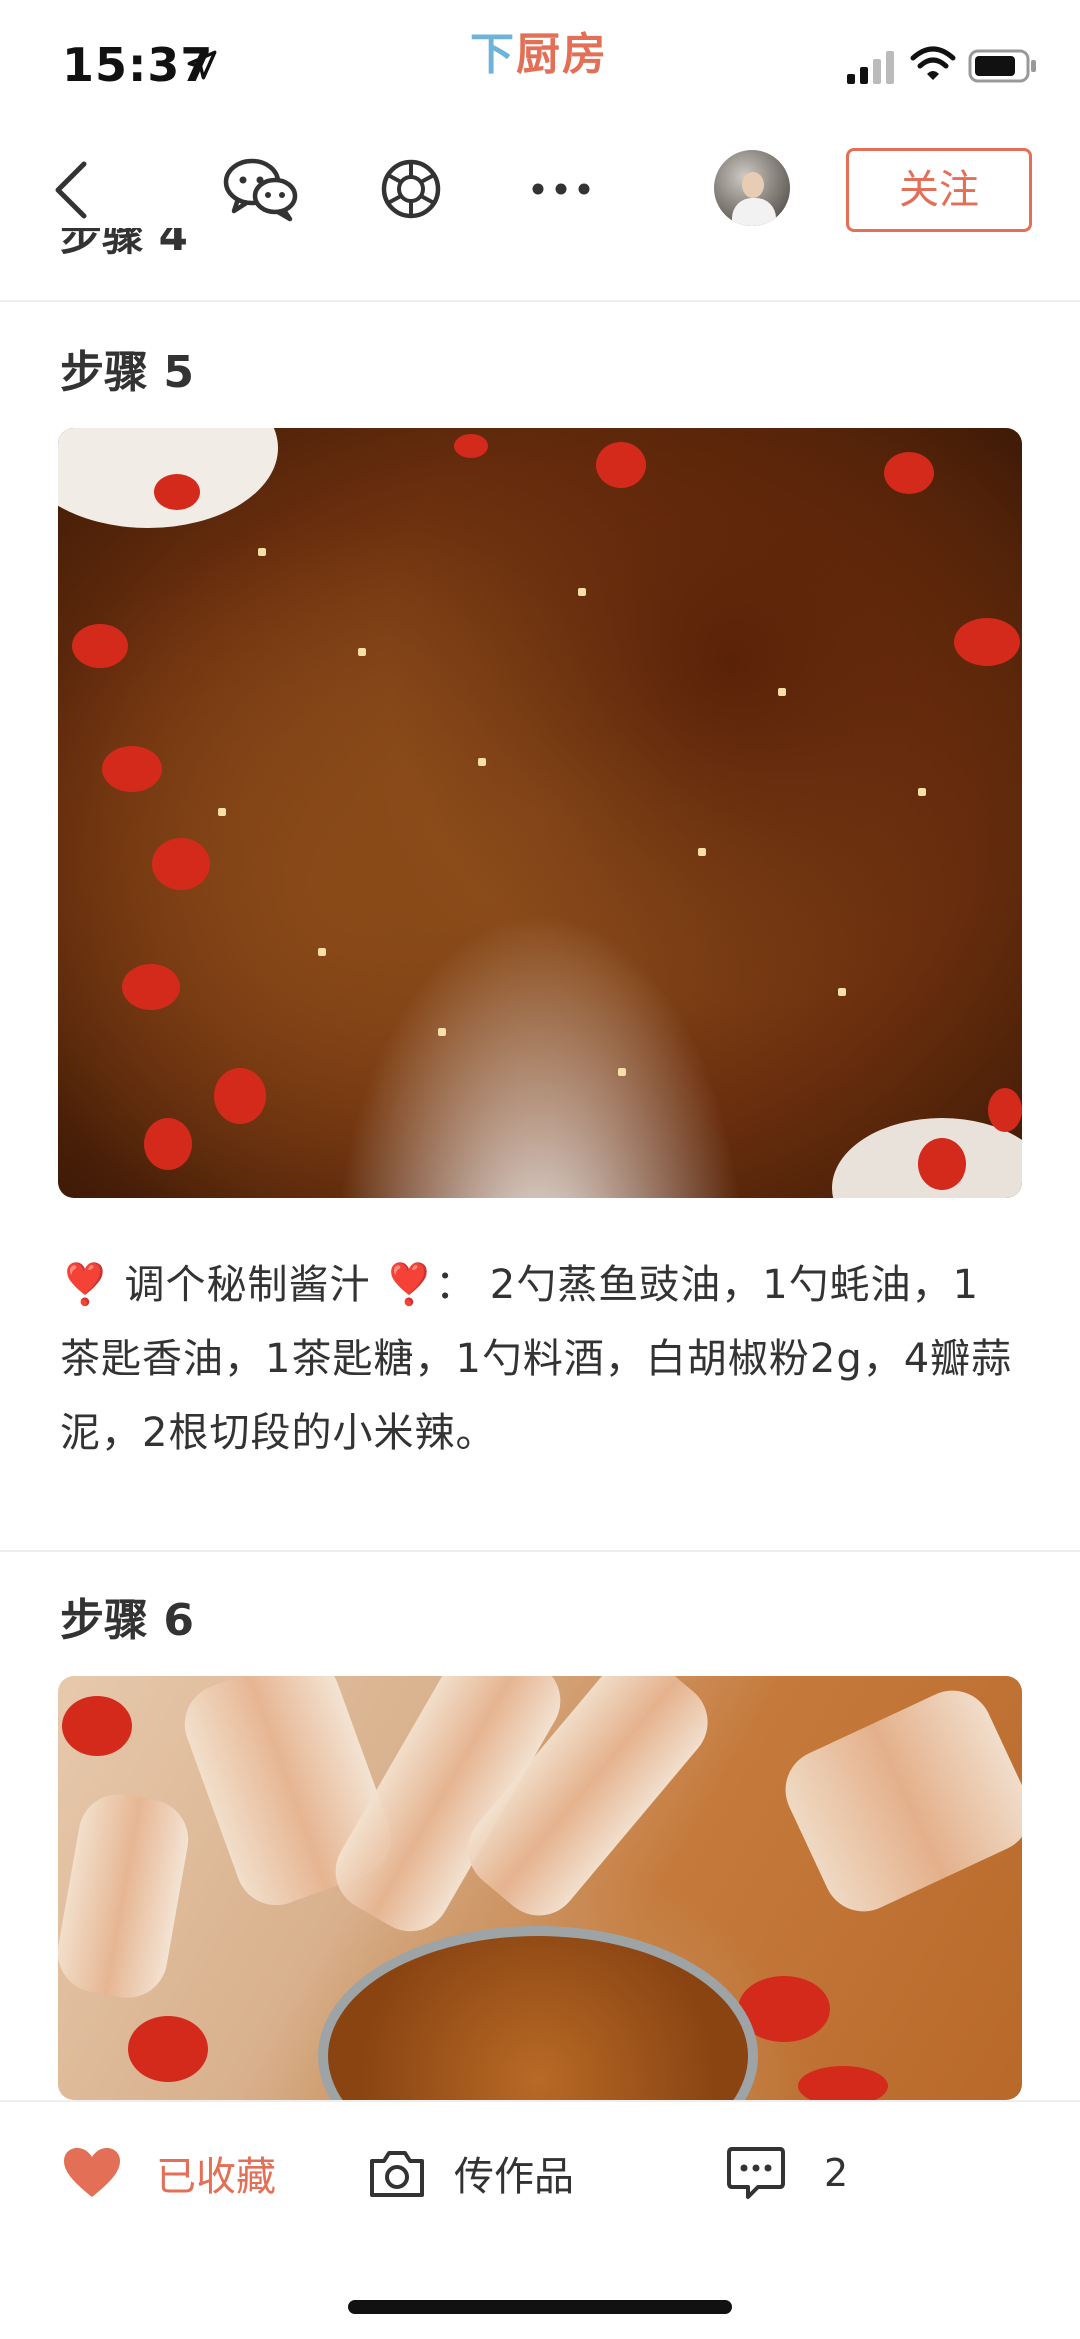  I want to click on comments-button: 2, so click(787, 2173).